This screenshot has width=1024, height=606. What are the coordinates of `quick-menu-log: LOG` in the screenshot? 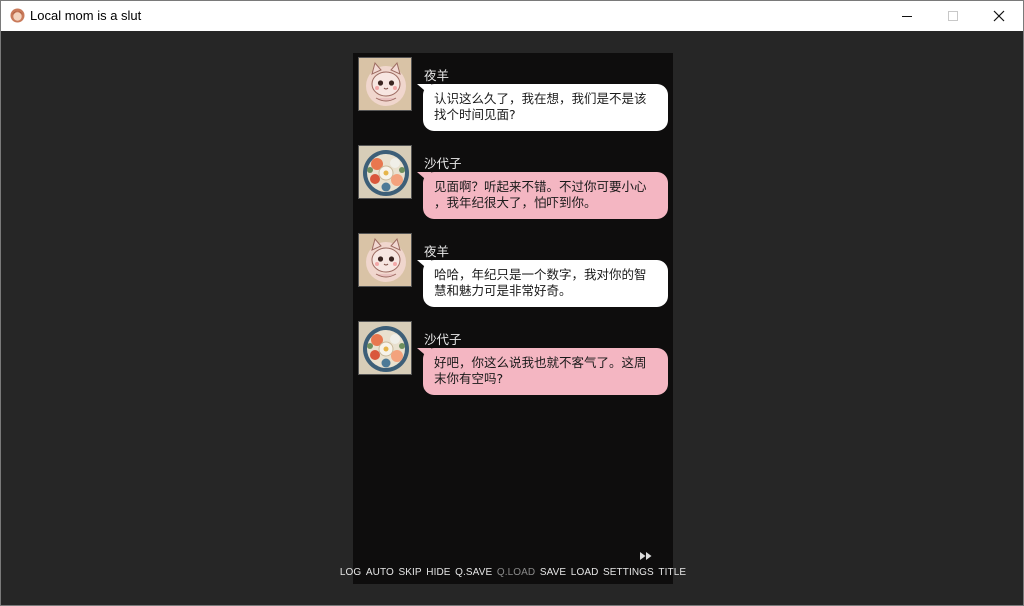 It's located at (351, 574).